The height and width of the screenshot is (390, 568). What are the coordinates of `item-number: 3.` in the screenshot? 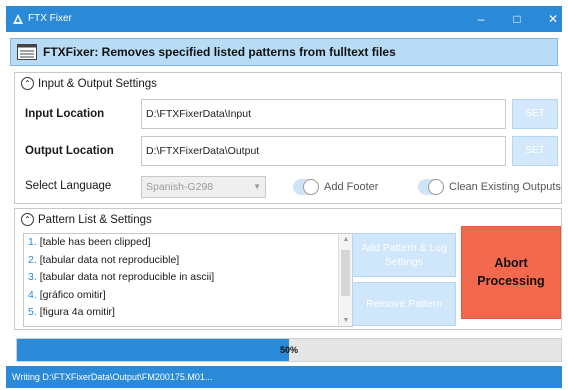 It's located at (32, 277).